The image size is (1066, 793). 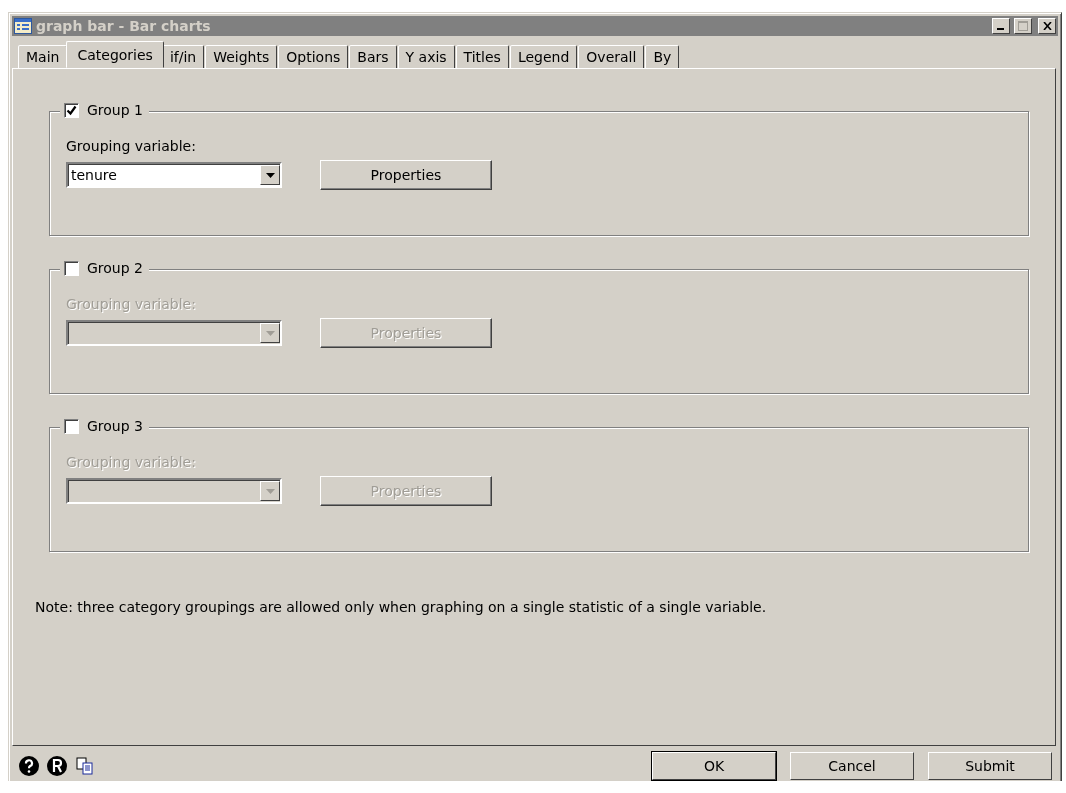 I want to click on field-label: Grouping variable:, so click(x=131, y=146).